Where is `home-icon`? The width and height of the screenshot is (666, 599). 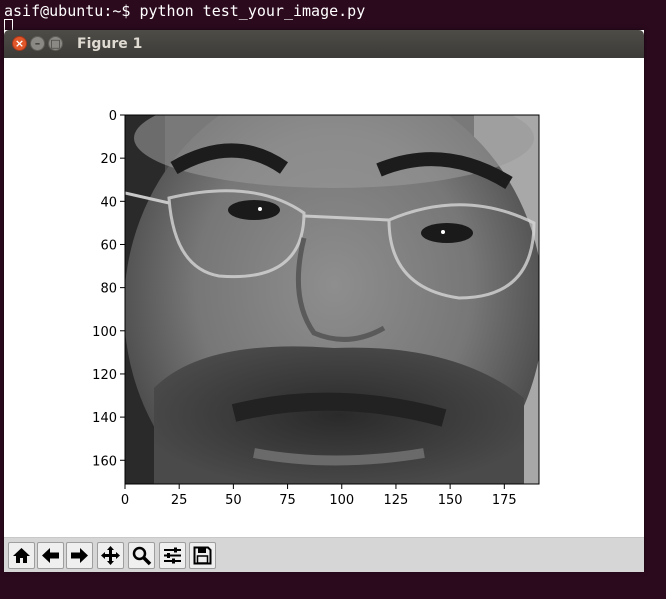
home-icon is located at coordinates (21, 555).